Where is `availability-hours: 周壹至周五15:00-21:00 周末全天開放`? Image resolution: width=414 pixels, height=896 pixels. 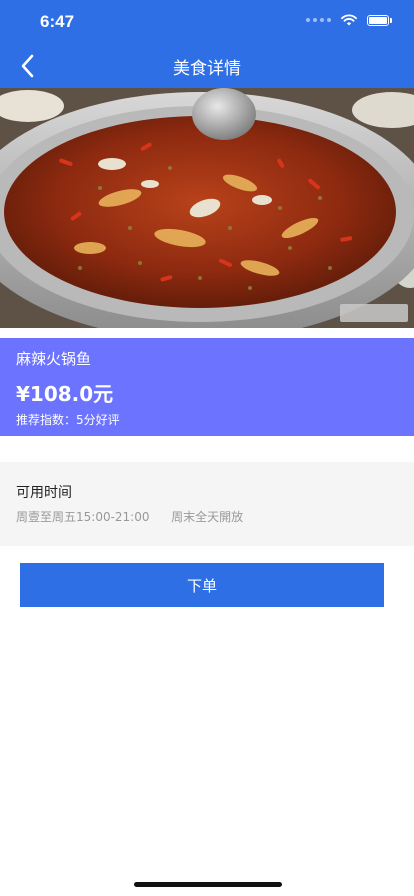
availability-hours: 周壹至周五15:00-21:00 周末全天開放 is located at coordinates (129, 516).